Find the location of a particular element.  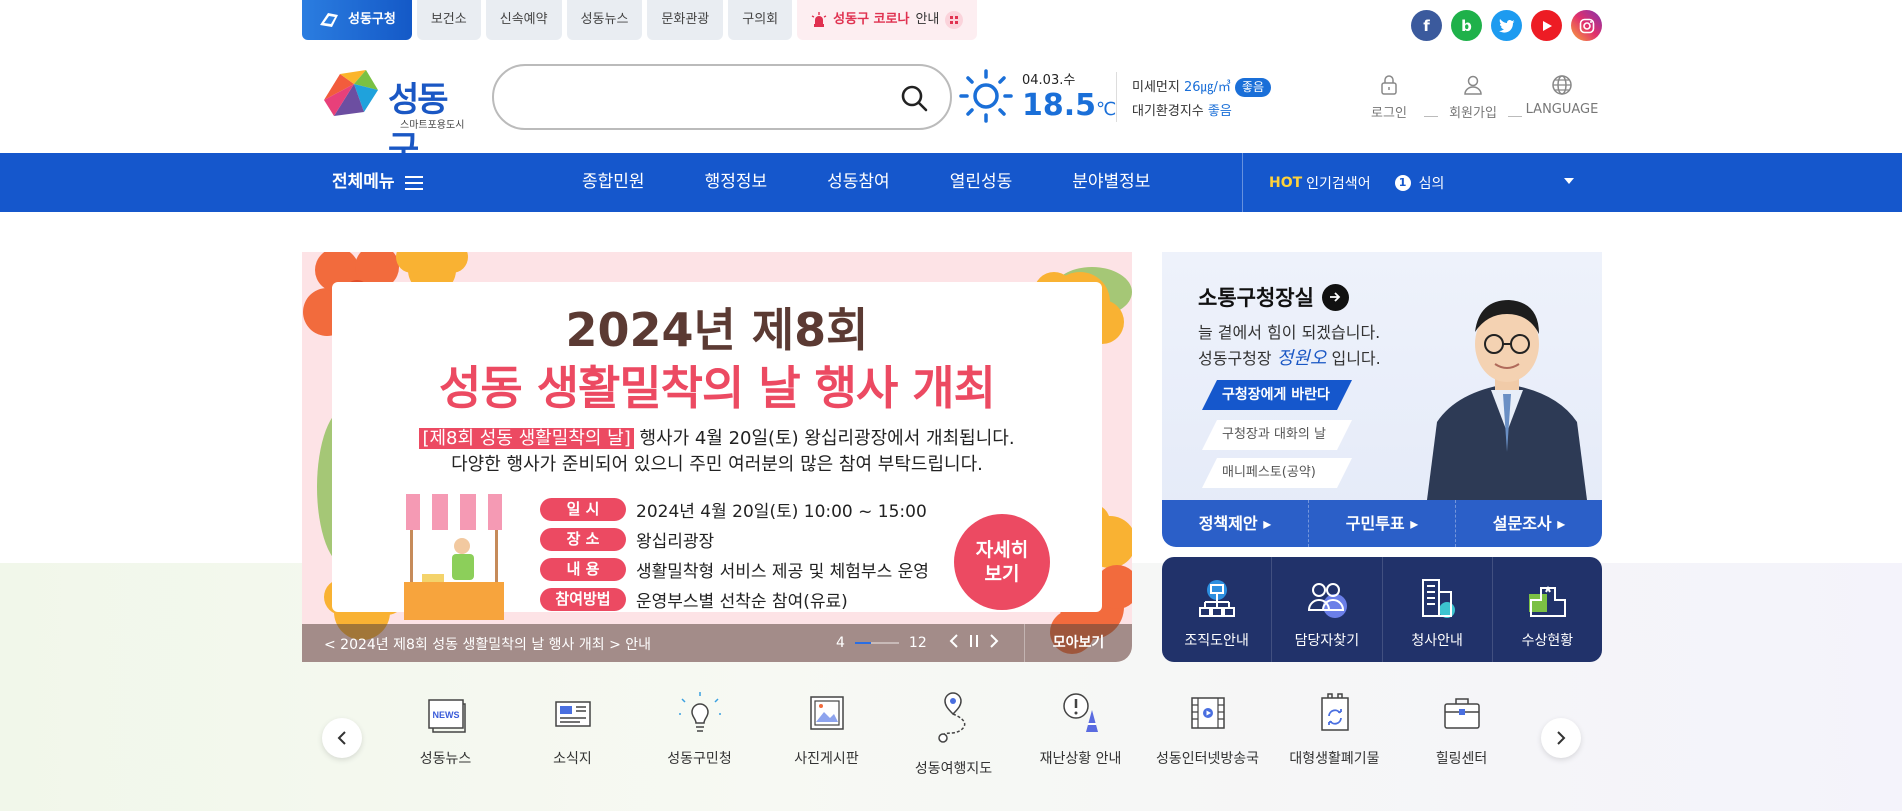

tab-corona-info: 성동구 코로나 안내 is located at coordinates (887, 20).